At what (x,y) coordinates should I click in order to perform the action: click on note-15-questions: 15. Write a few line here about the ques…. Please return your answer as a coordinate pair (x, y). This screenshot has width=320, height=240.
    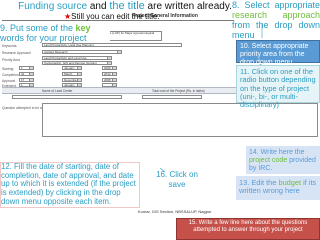
    Looking at the image, I should click on (248, 229).